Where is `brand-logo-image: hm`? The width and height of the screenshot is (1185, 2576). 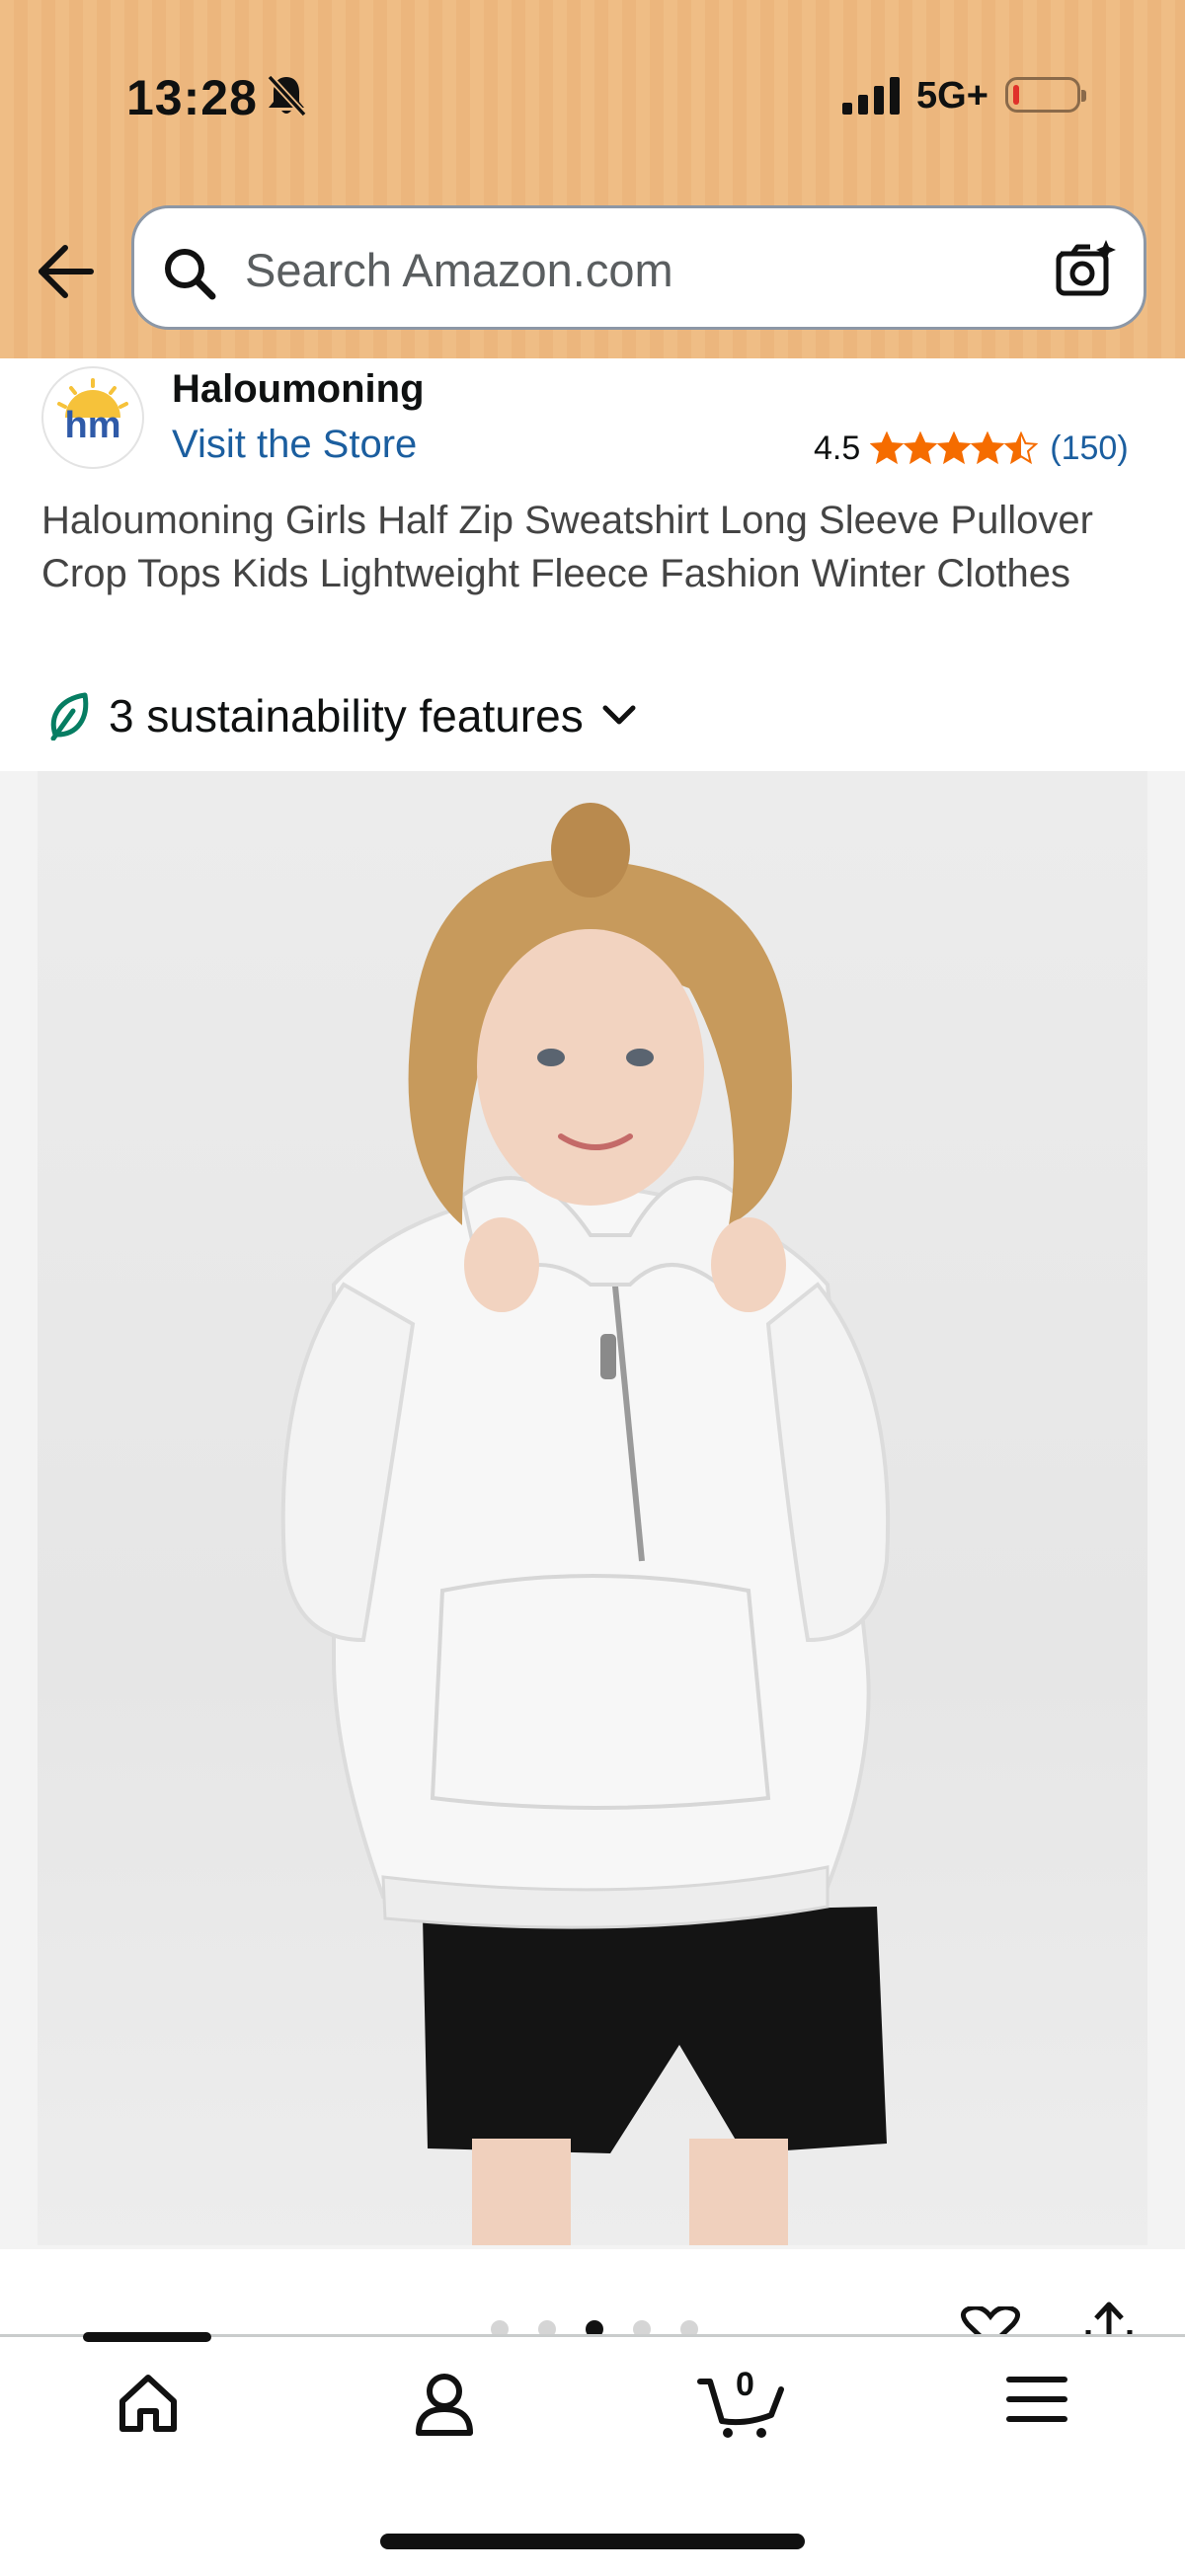
brand-logo-image: hm is located at coordinates (92, 412).